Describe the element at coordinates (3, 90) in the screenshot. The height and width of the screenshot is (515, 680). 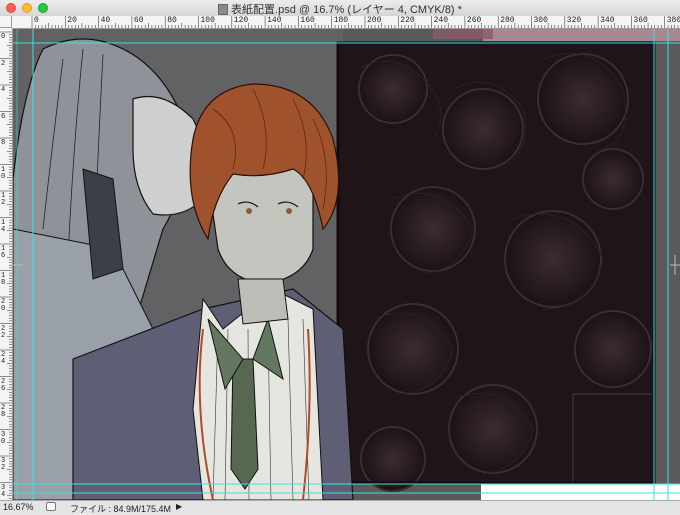
I see `ruler-left-label: 4` at that location.